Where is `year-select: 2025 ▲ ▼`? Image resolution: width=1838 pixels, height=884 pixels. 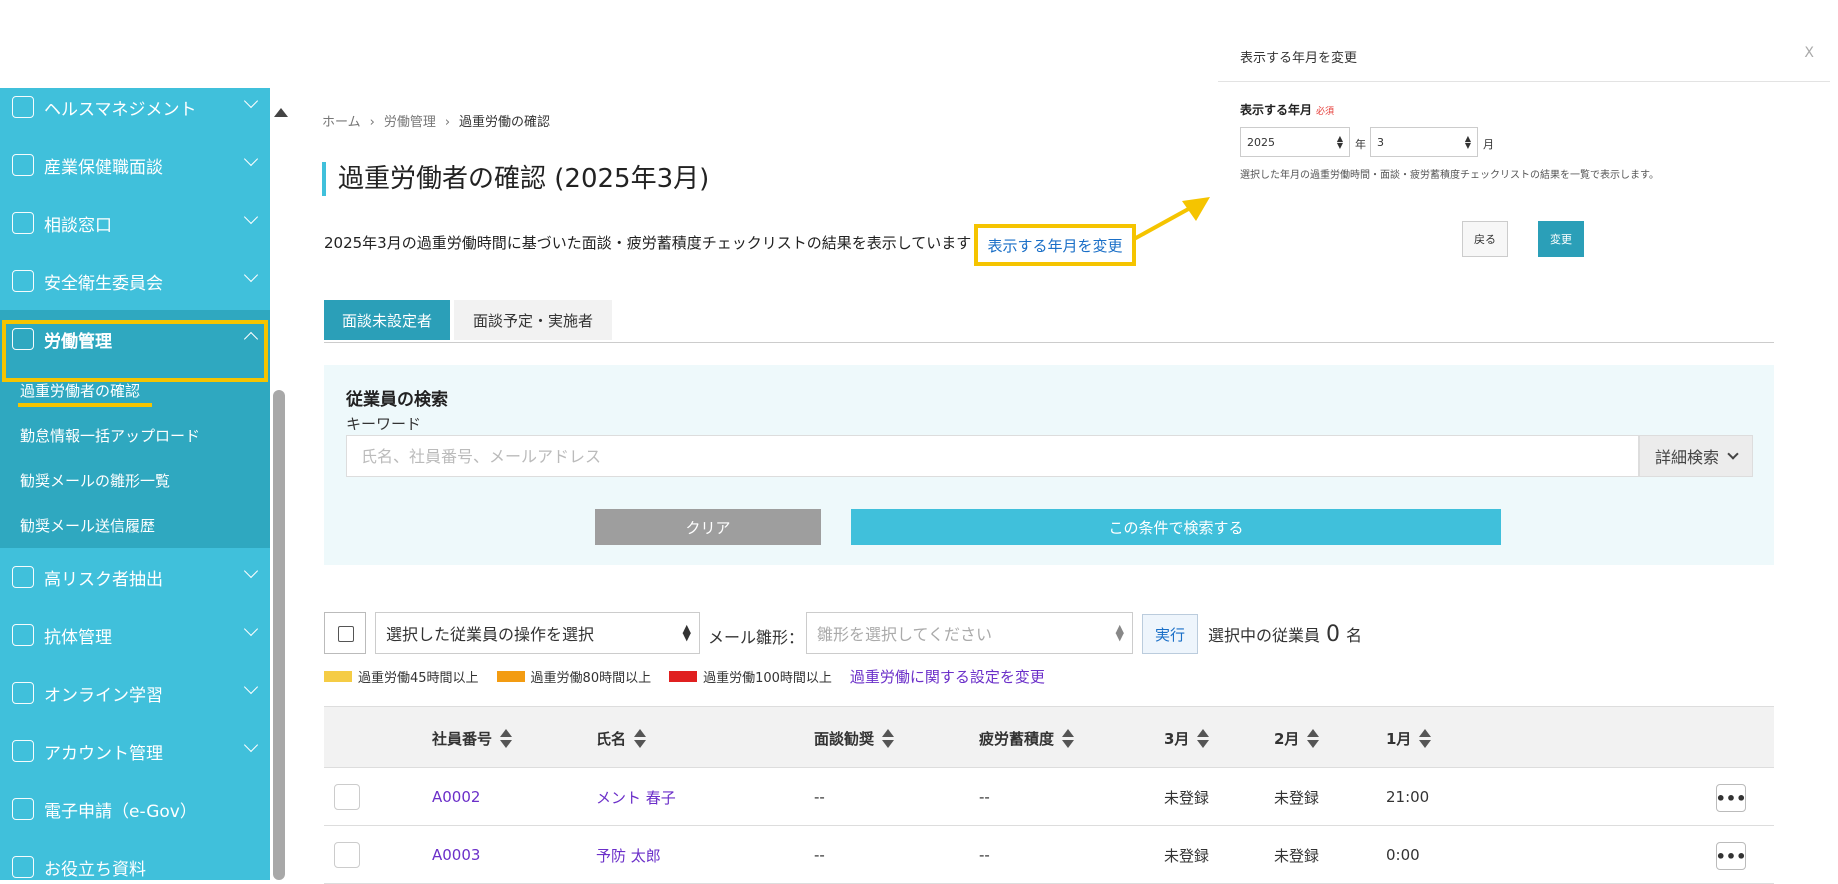 year-select: 2025 ▲ ▼ is located at coordinates (1295, 142).